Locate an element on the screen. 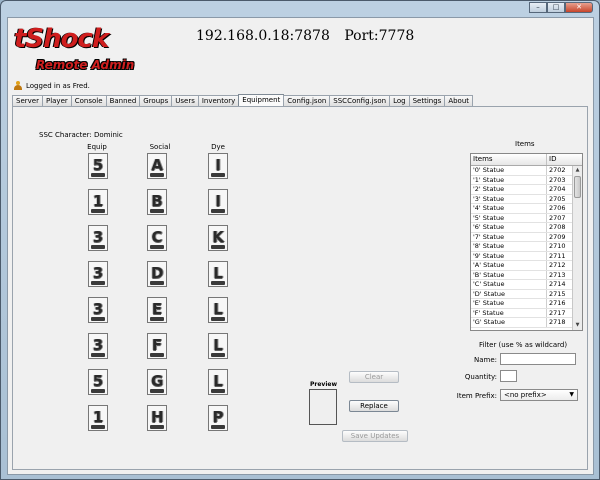 The image size is (600, 480). tab-equipment: Equipment is located at coordinates (261, 100).